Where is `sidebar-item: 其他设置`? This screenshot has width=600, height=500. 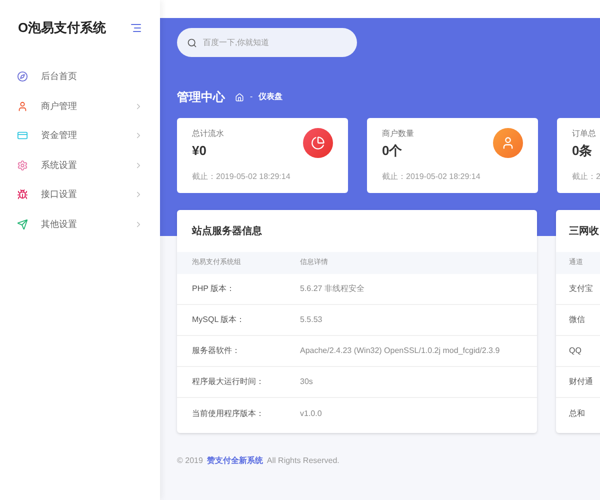 sidebar-item: 其他设置 is located at coordinates (80, 224).